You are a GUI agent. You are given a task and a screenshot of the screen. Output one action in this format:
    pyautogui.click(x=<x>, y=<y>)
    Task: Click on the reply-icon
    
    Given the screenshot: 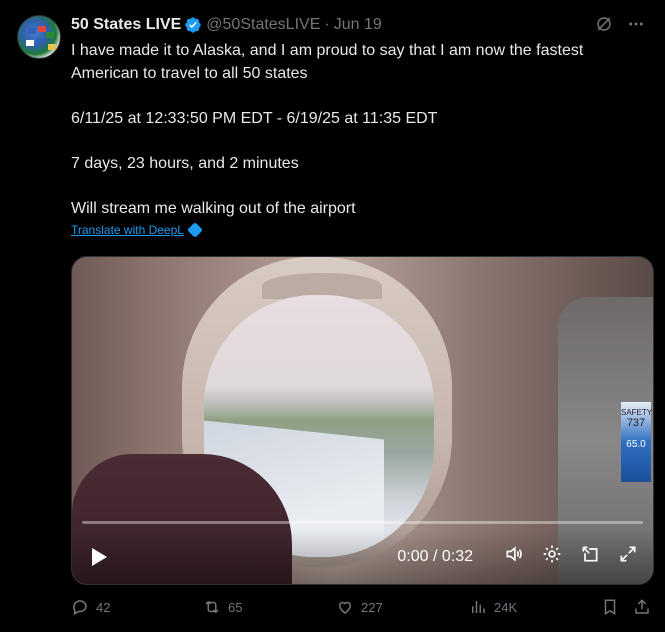 What is the action you would take?
    pyautogui.click(x=80, y=608)
    